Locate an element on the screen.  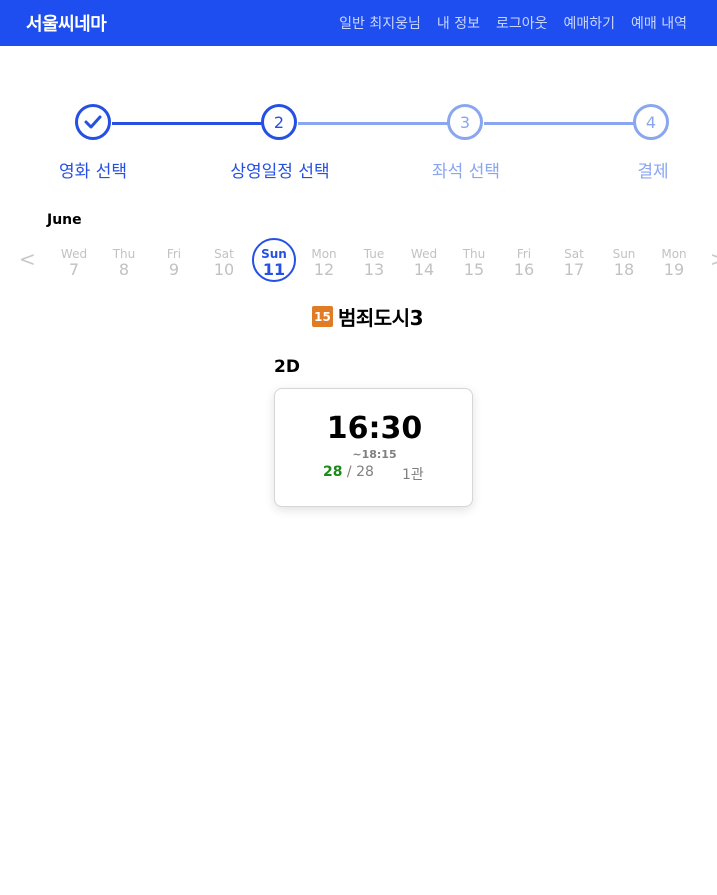
movie-title: 범죄도시3 is located at coordinates (381, 318).